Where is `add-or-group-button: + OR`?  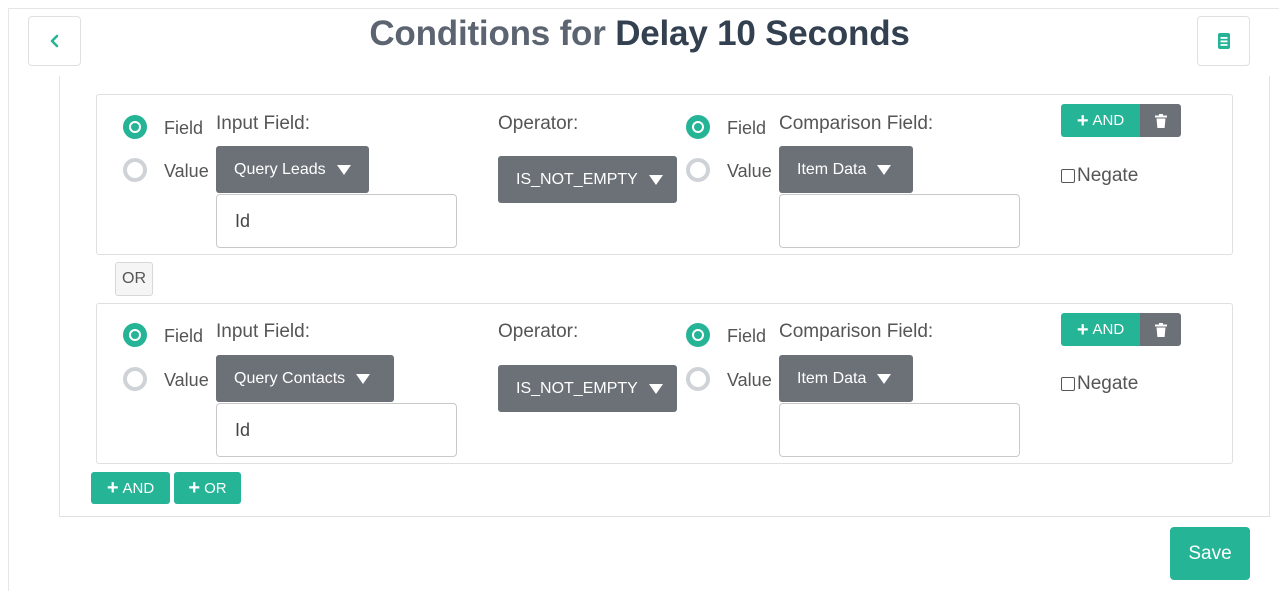 add-or-group-button: + OR is located at coordinates (207, 488).